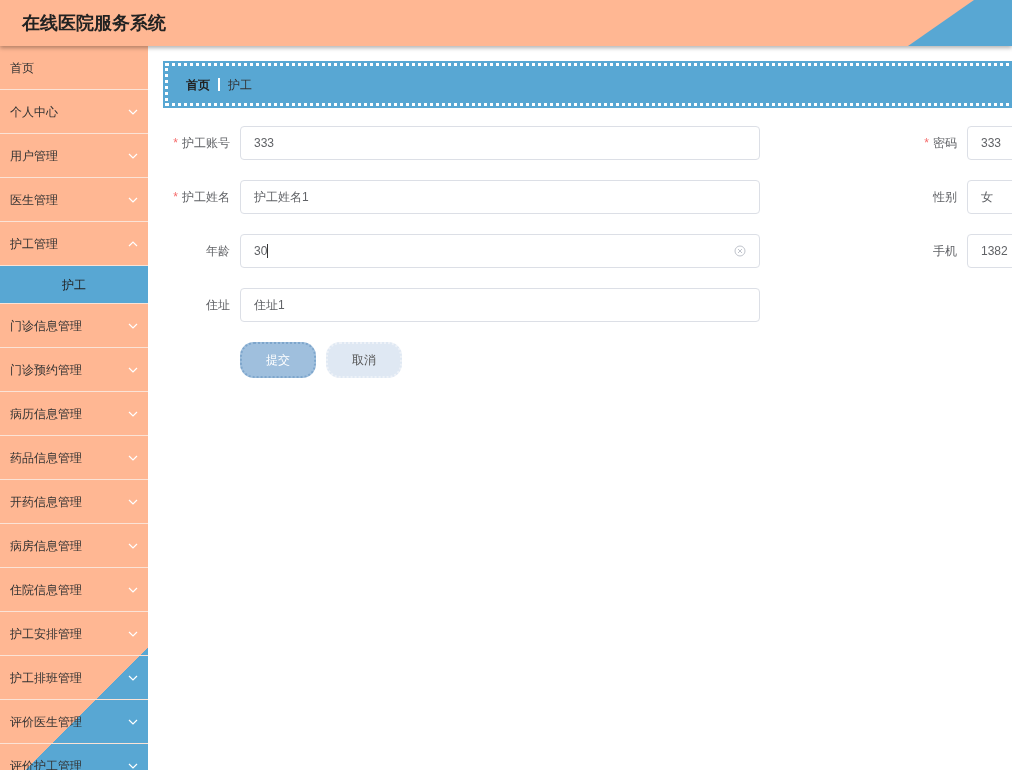 Image resolution: width=1012 pixels, height=770 pixels. I want to click on field-label: 手机, so click(944, 251).